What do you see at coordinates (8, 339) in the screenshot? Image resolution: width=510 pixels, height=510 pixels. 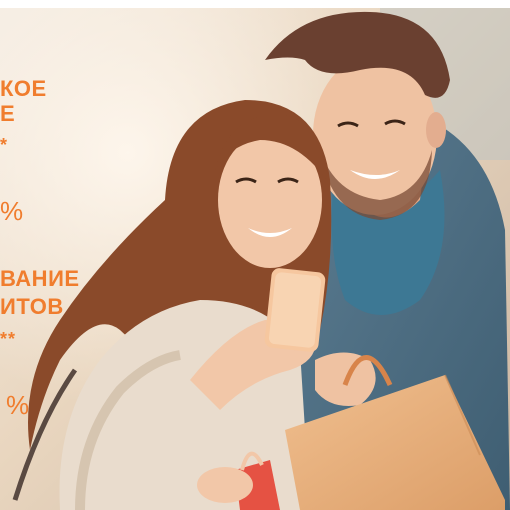 I see `ad-asterisk-2: **` at bounding box center [8, 339].